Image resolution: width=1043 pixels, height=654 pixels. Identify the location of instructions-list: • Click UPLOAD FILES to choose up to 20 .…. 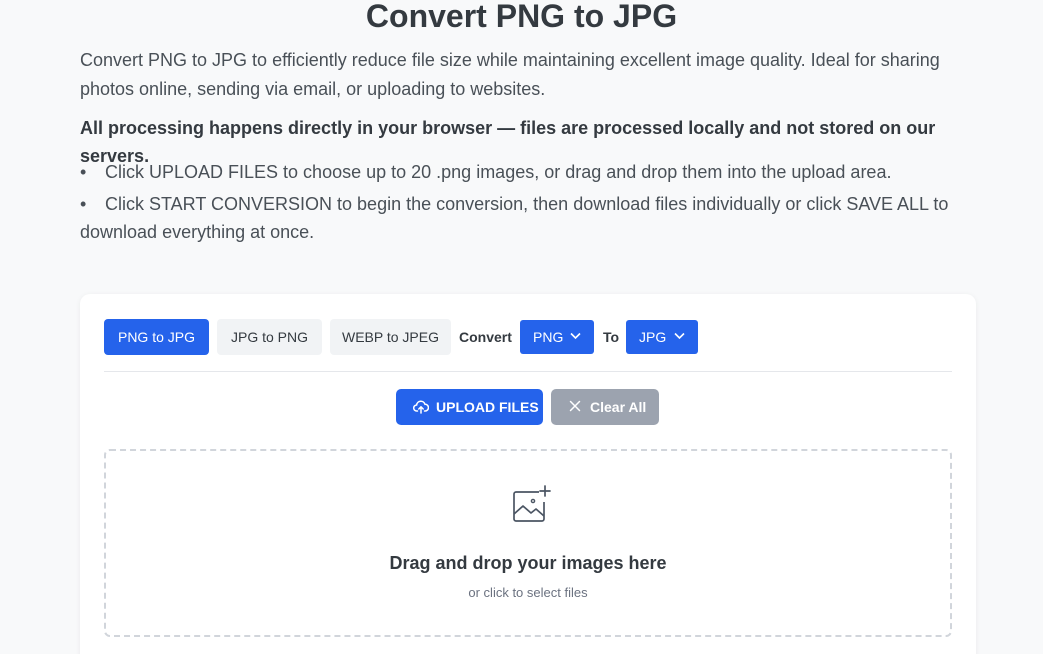
(520, 204).